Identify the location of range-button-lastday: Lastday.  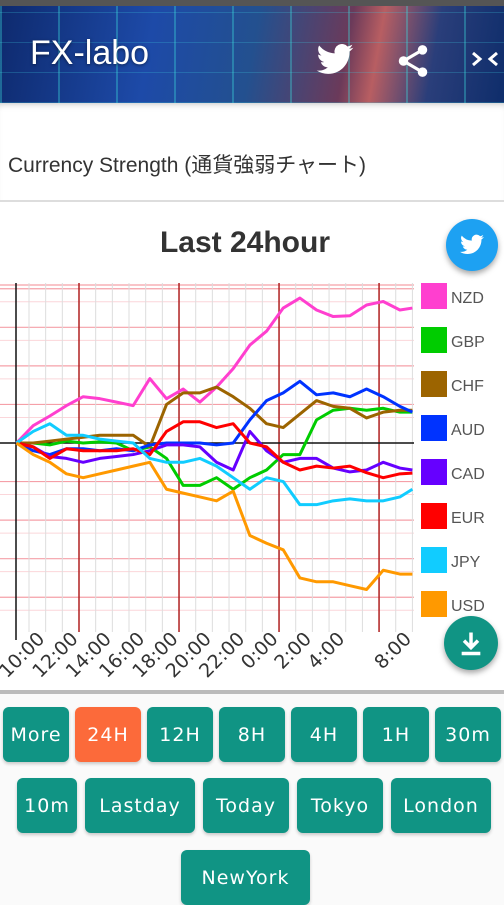
(140, 805).